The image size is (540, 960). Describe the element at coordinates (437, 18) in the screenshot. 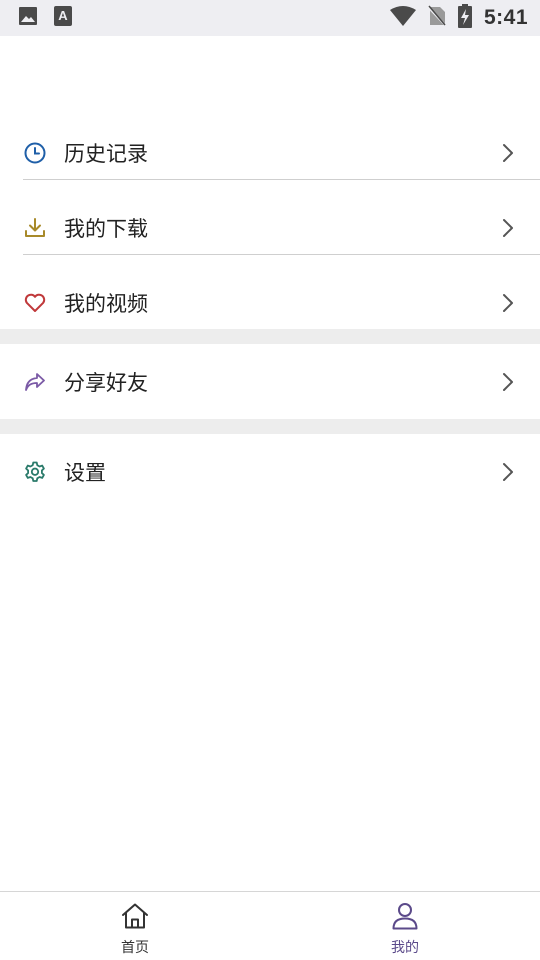

I see `no-sim-icon` at that location.